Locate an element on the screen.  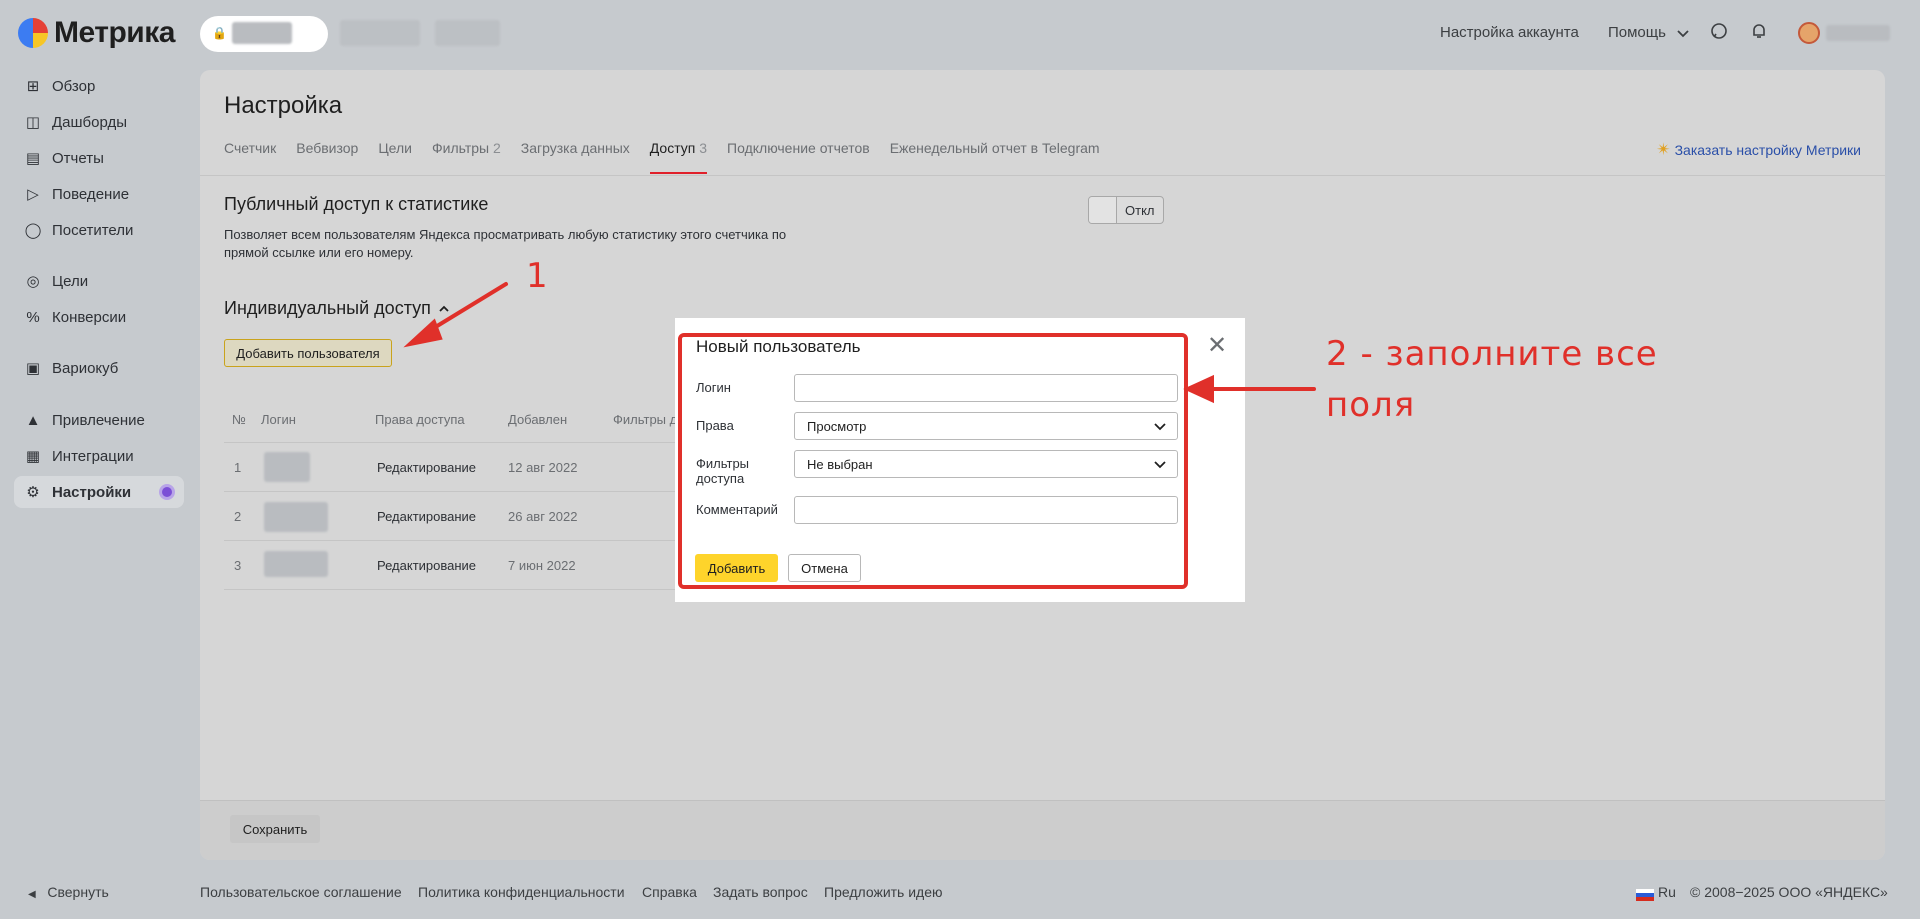
chevron-up-icon is located at coordinates (444, 308).